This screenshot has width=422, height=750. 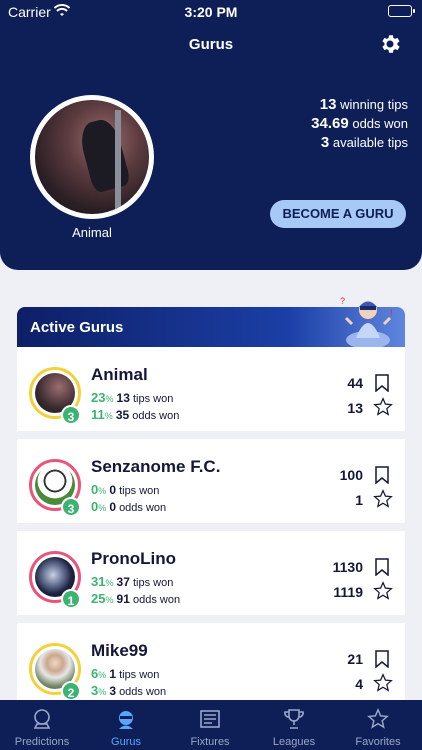 What do you see at coordinates (390, 44) in the screenshot?
I see `gear-icon` at bounding box center [390, 44].